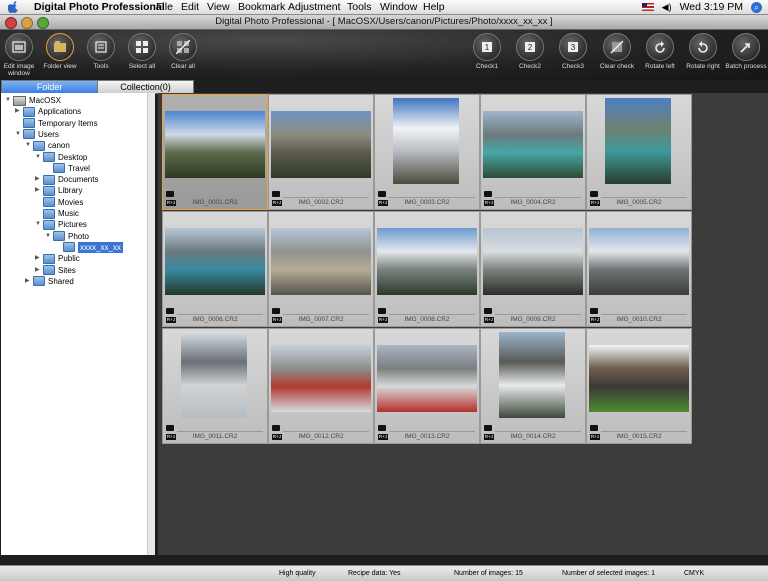 The image size is (768, 581). I want to click on menu-view: View, so click(218, 7).